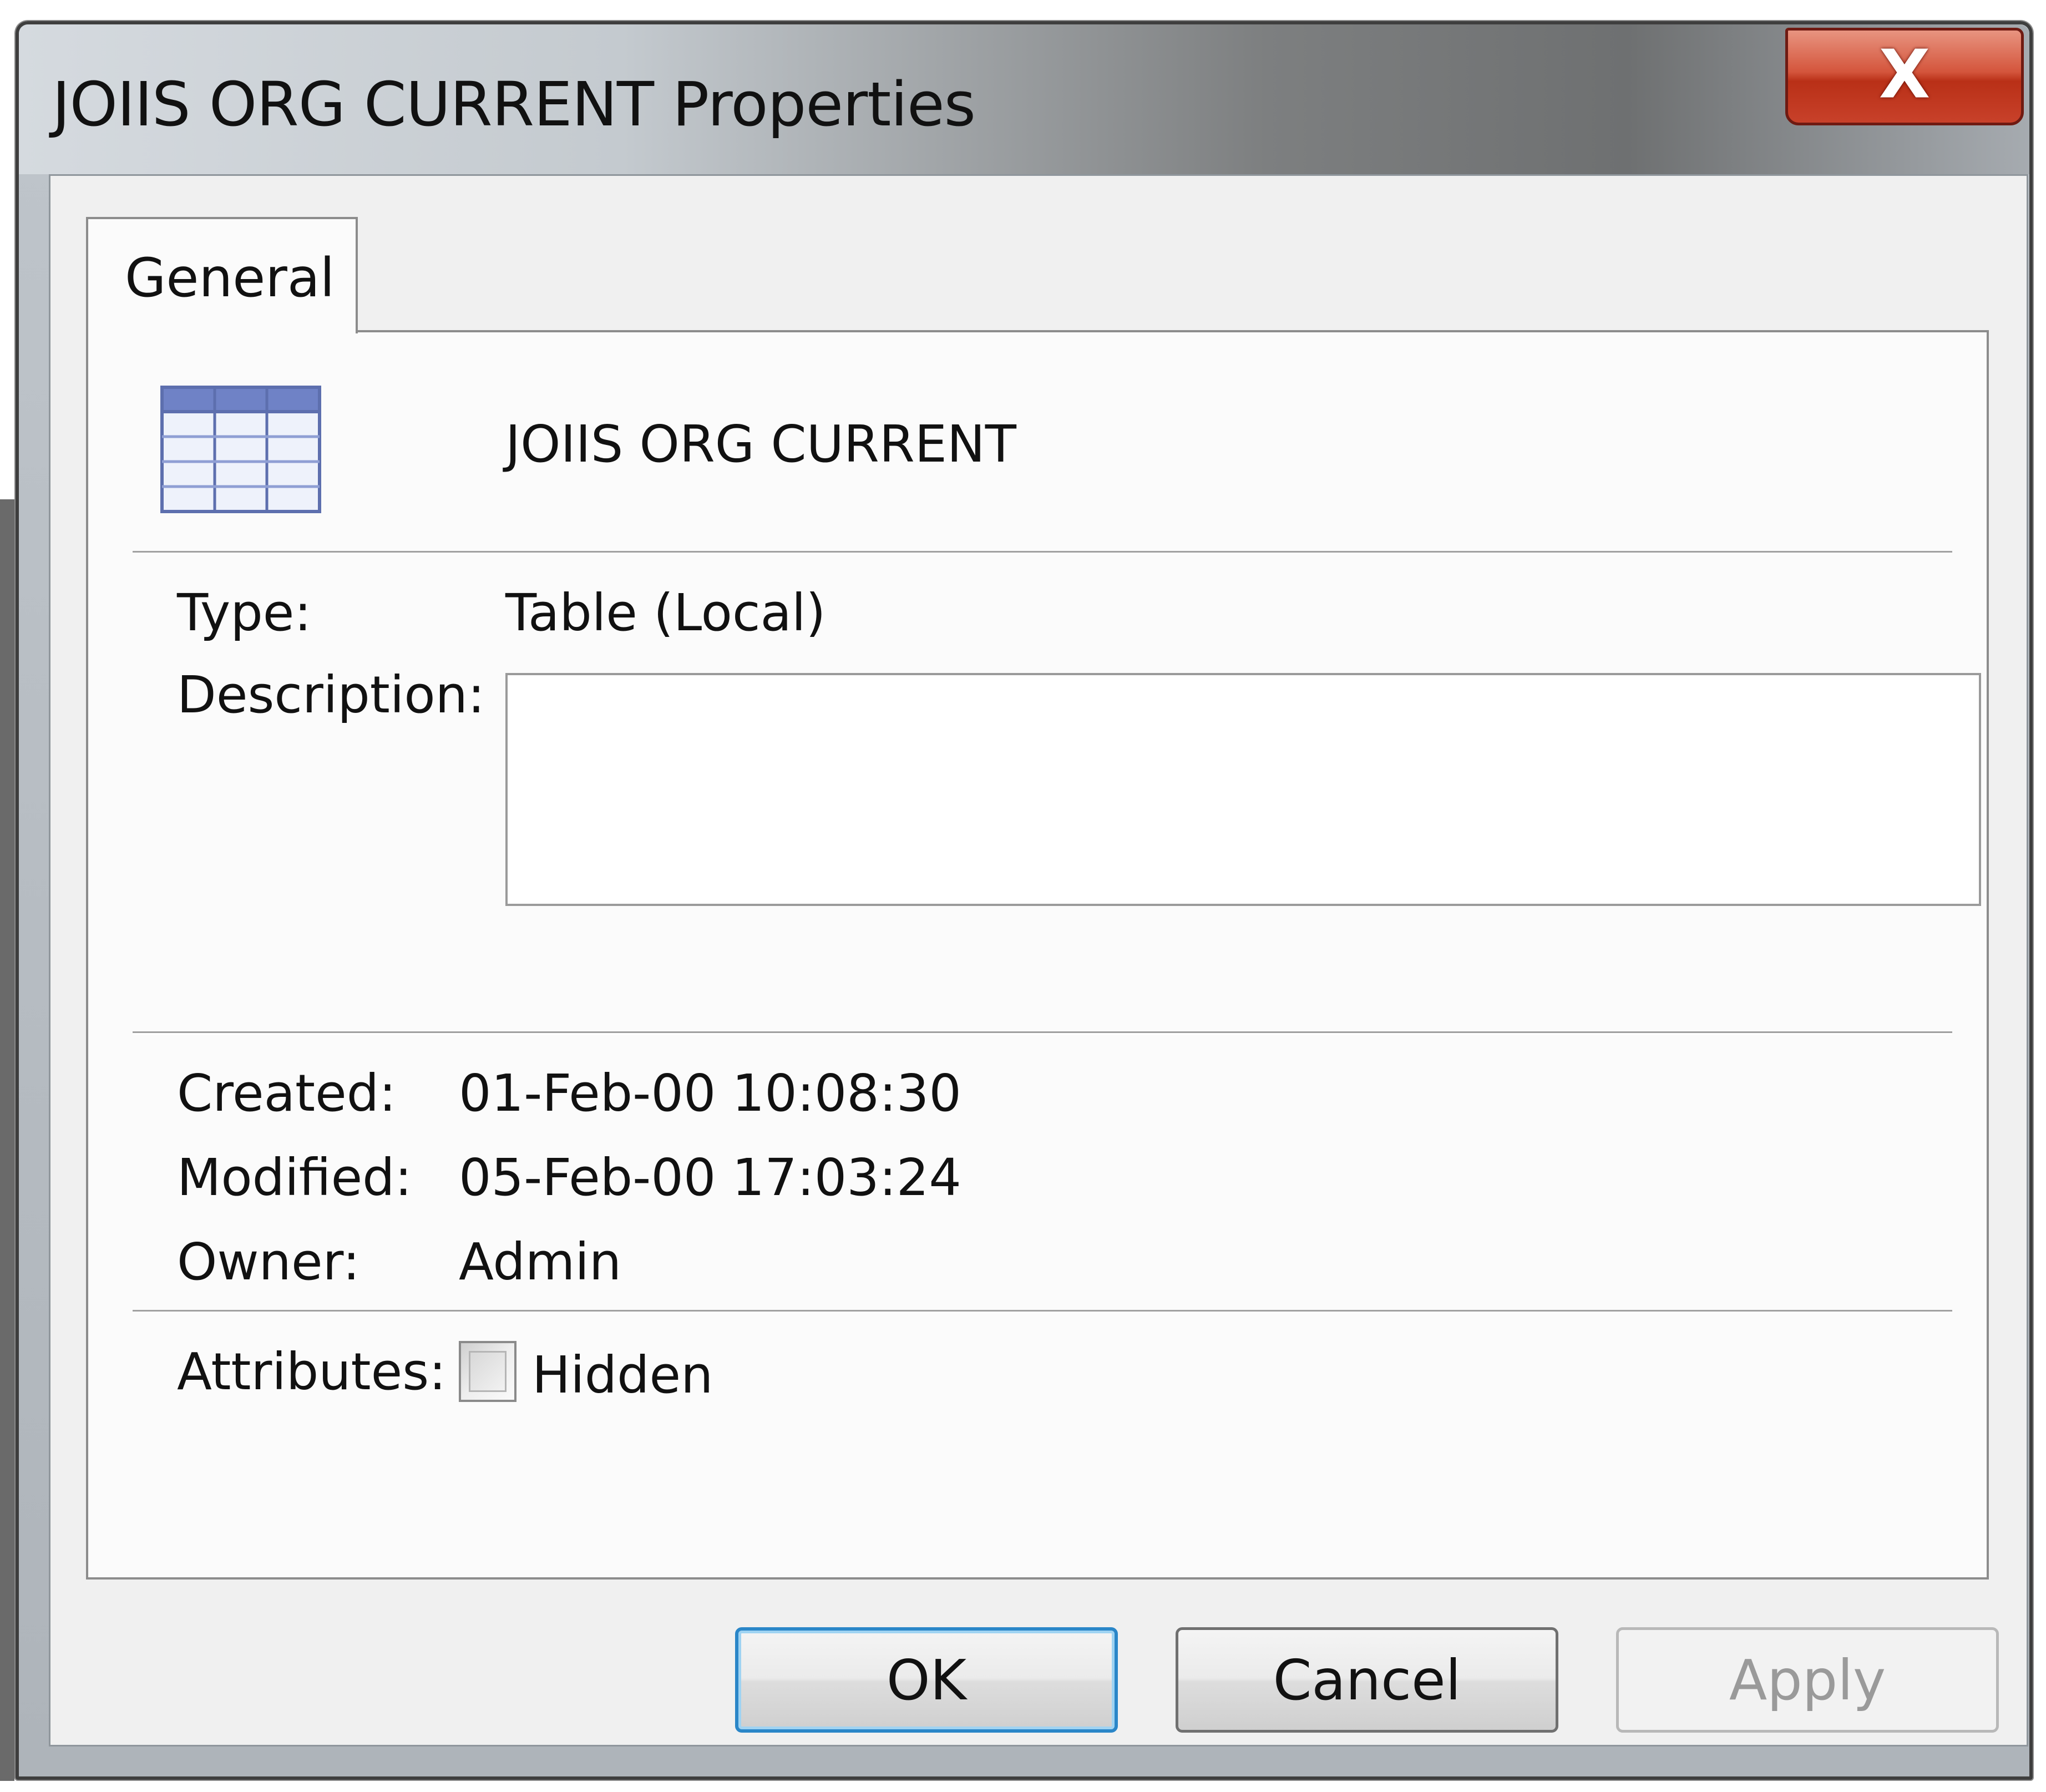  I want to click on owner-value: Admin, so click(540, 1262).